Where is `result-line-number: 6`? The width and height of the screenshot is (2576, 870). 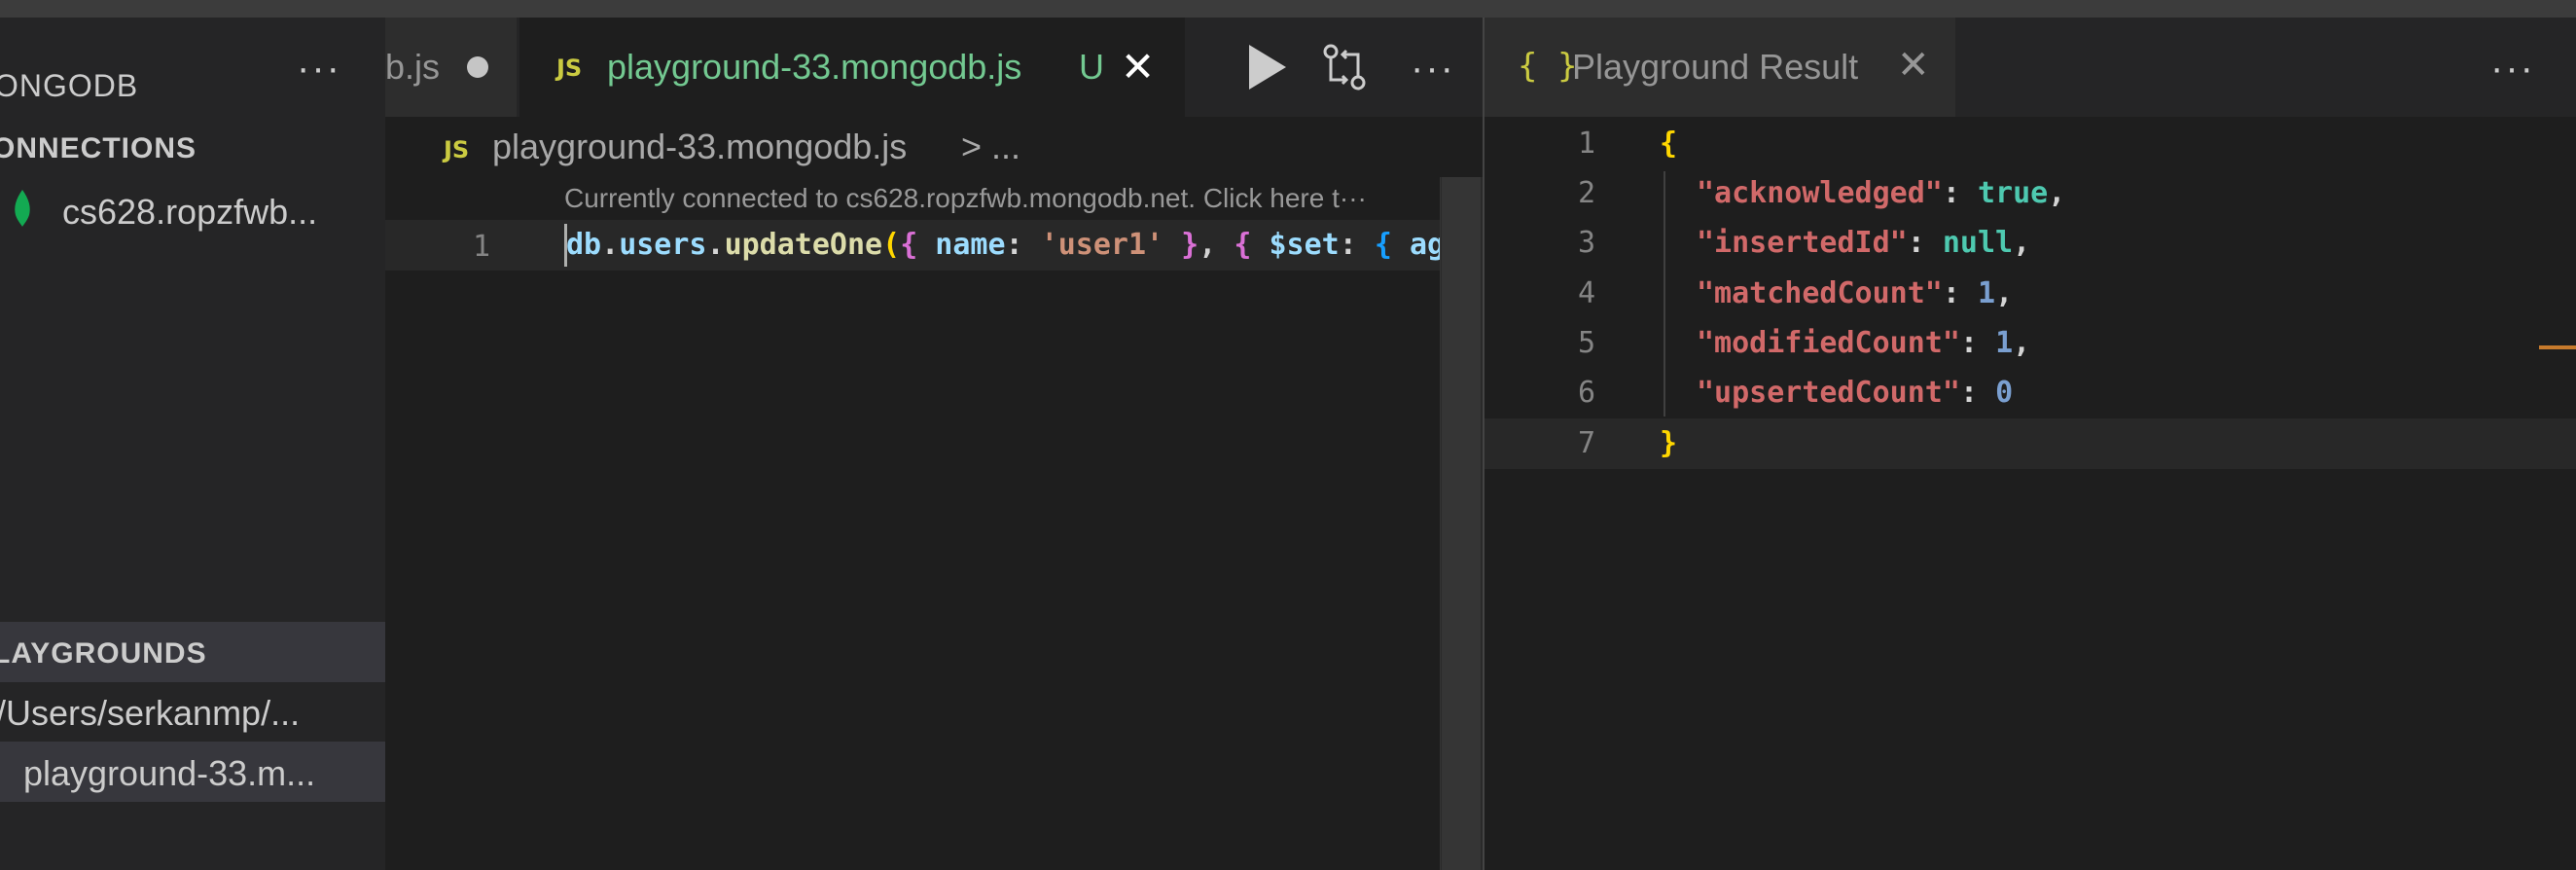
result-line-number: 6 is located at coordinates (1586, 393).